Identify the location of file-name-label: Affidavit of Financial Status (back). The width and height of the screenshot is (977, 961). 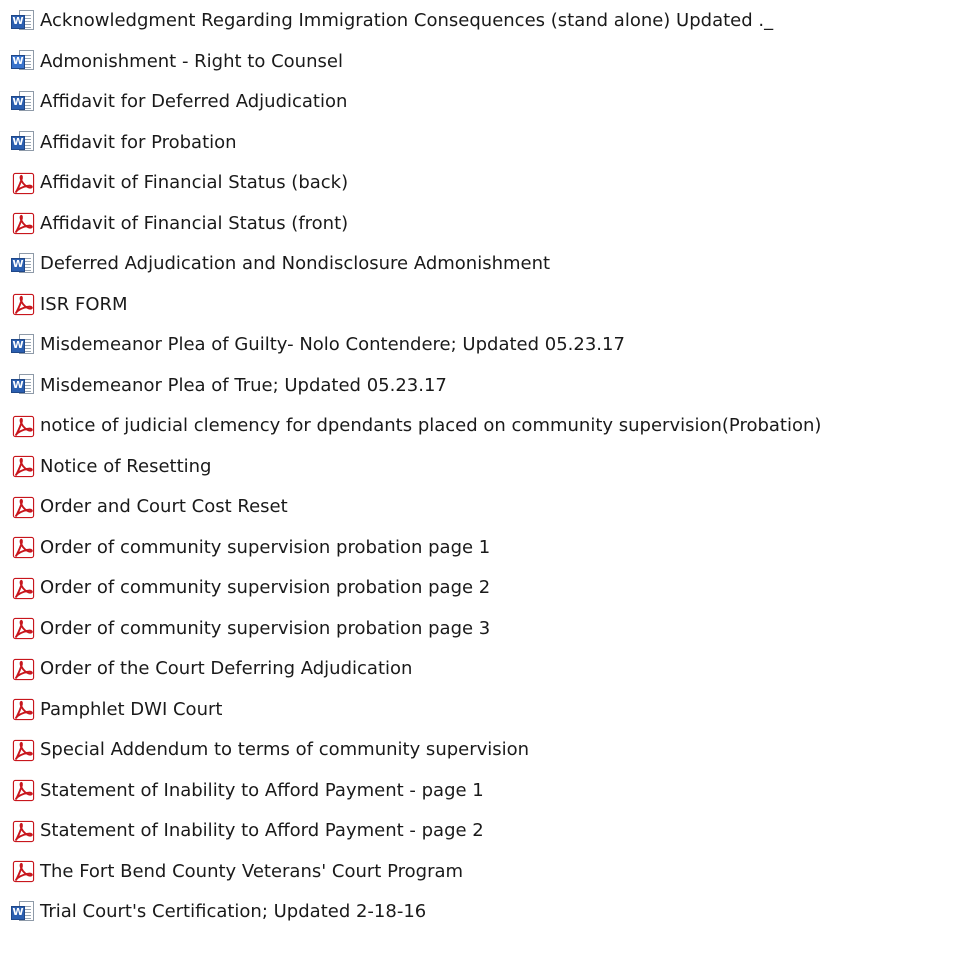
(194, 182).